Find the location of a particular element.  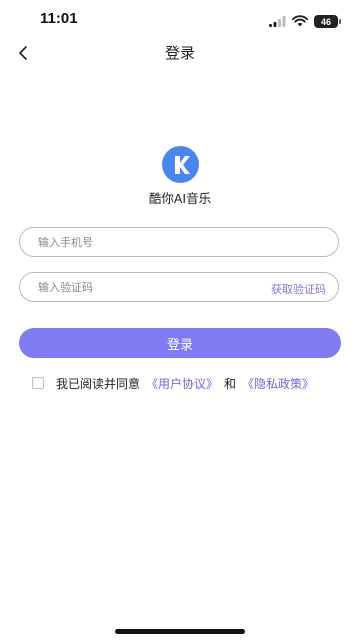

agreement-prefix: 我已阅读并同意 is located at coordinates (98, 383).